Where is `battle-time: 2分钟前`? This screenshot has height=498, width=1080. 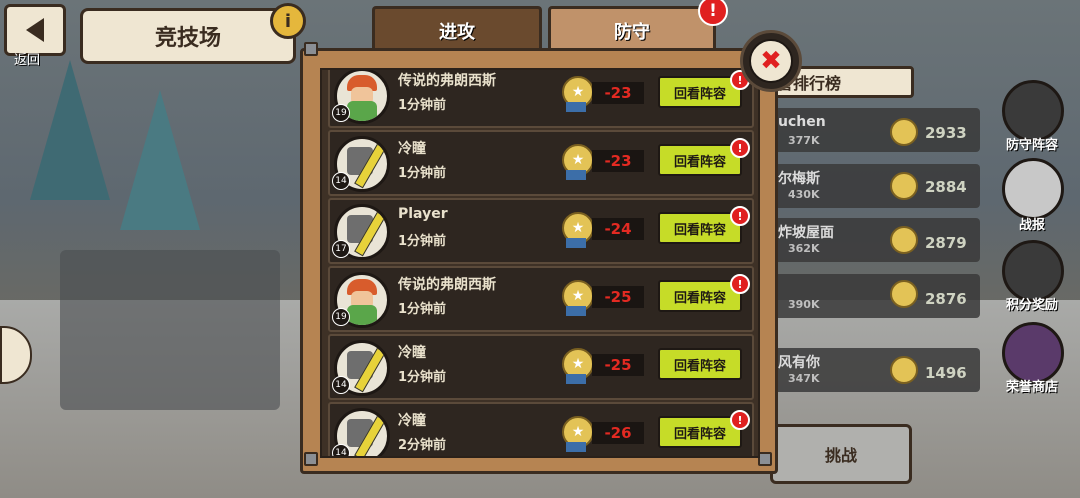
battle-time: 2分钟前 is located at coordinates (422, 445).